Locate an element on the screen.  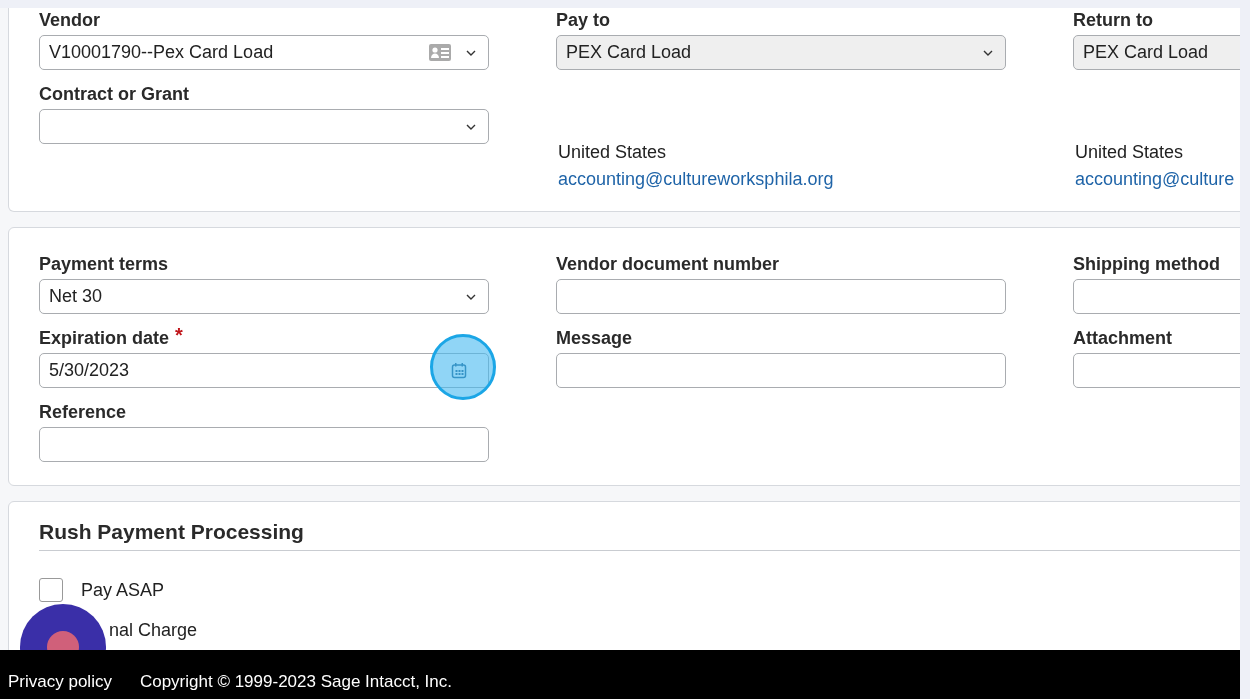
field-label: Vendor is located at coordinates (69, 20).